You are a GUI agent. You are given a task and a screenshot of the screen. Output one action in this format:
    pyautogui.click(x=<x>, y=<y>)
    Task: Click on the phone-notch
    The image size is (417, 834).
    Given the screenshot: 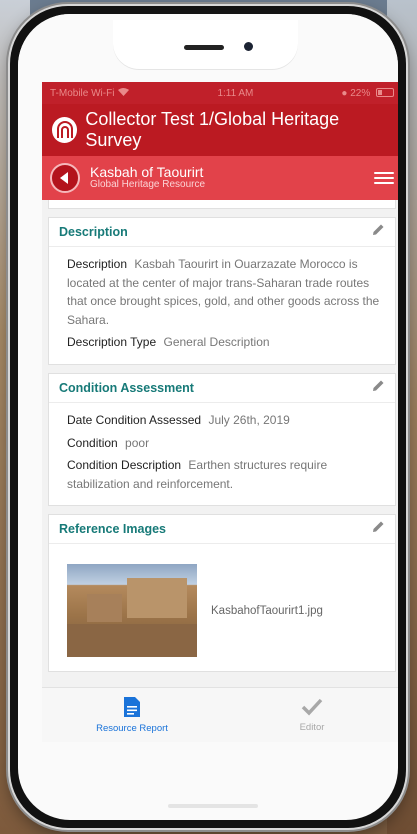 What is the action you would take?
    pyautogui.click(x=205, y=45)
    